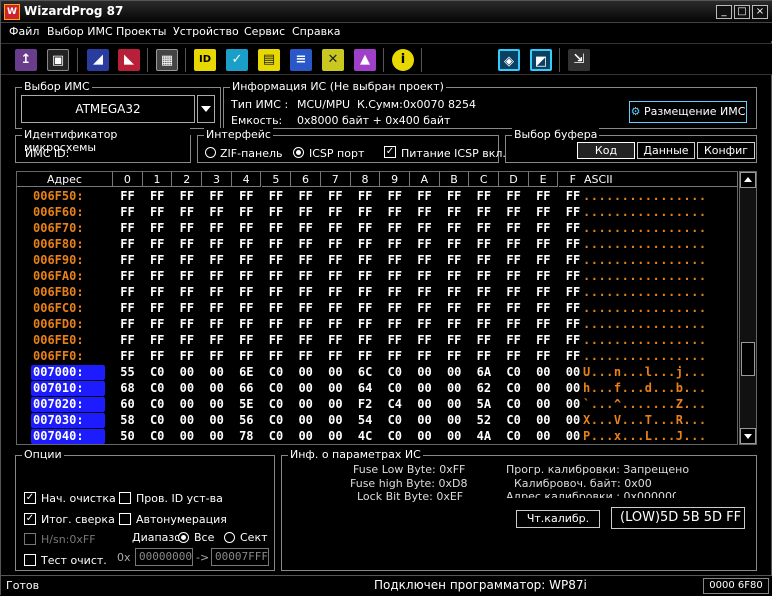  Describe the element at coordinates (125, 498) in the screenshot. I see `check-id-checkbox` at that location.